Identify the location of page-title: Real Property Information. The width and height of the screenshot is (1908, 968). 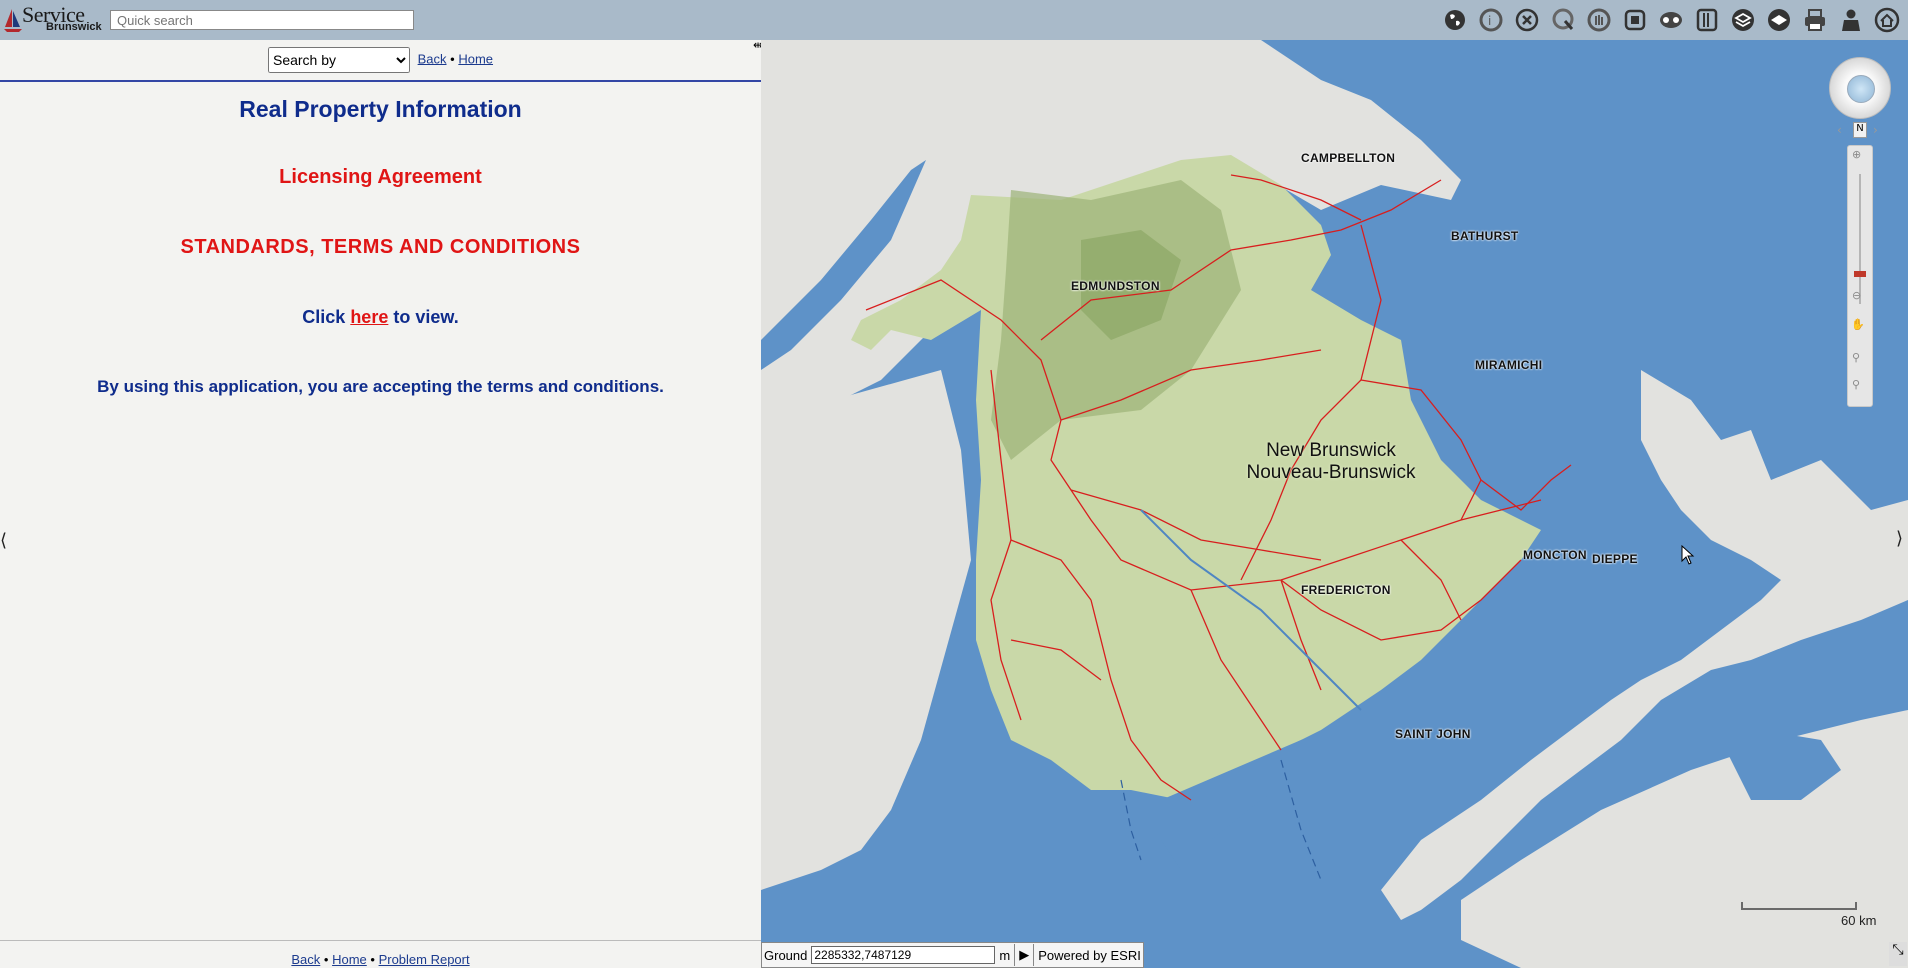
(380, 109).